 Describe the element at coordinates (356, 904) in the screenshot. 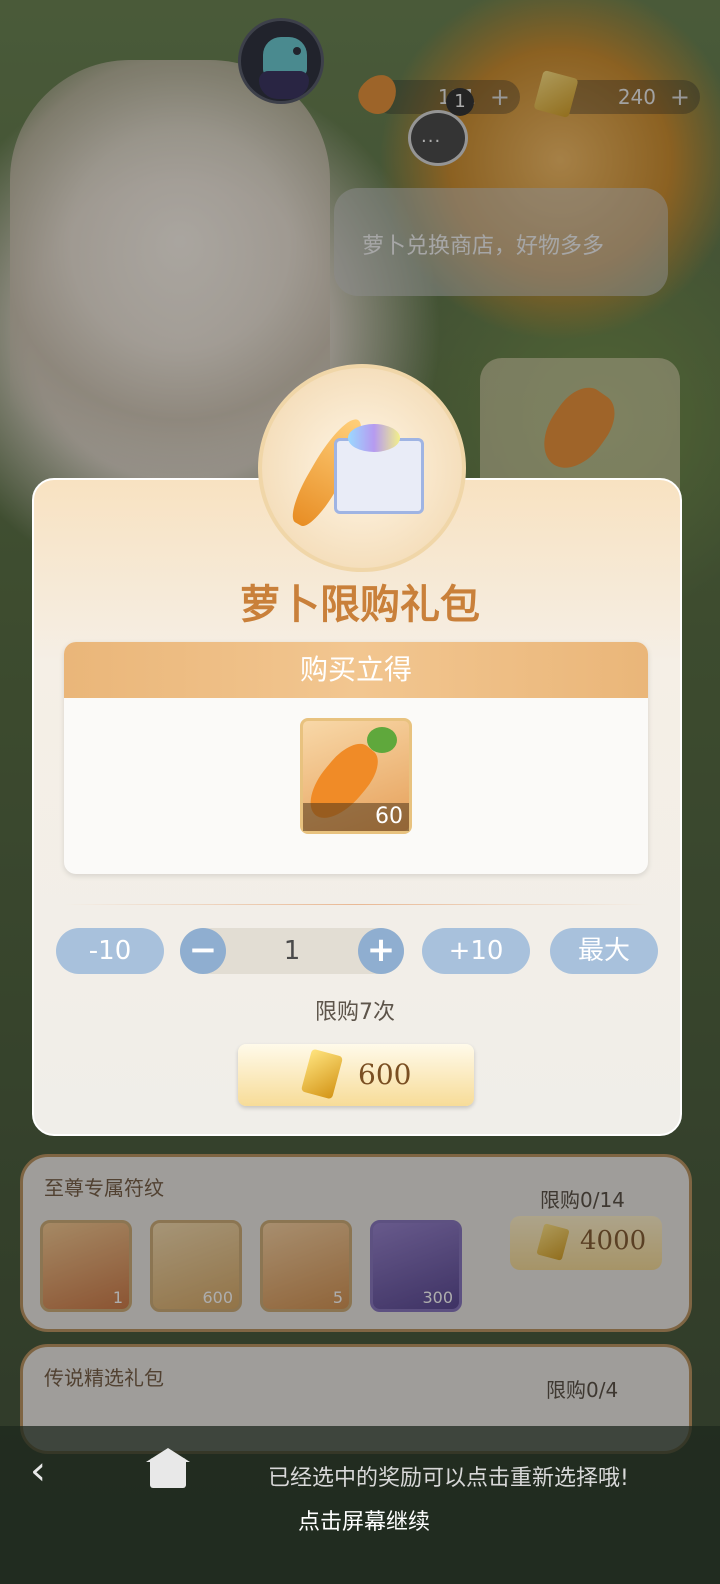

I see `divider` at that location.